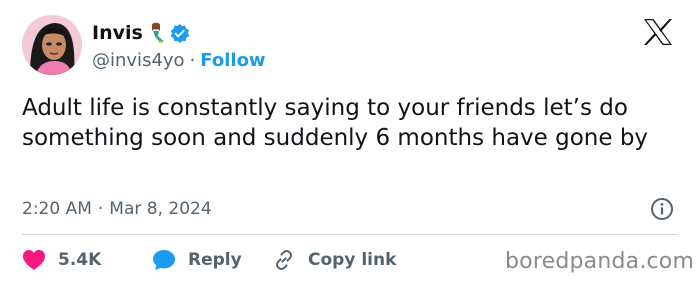 The height and width of the screenshot is (287, 700). I want to click on link-icon, so click(284, 260).